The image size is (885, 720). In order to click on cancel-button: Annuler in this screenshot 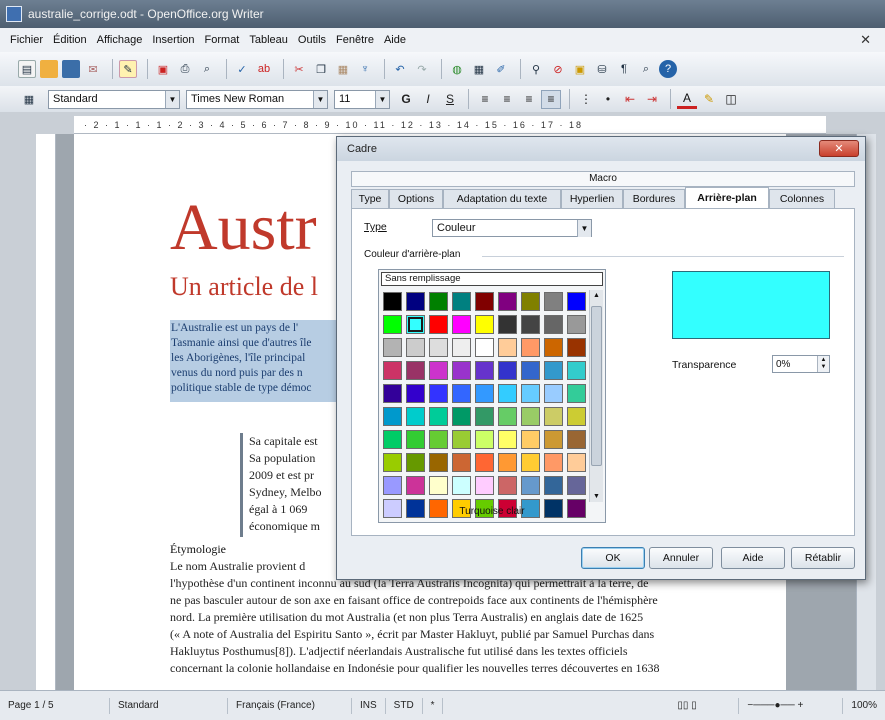, I will do `click(681, 558)`.